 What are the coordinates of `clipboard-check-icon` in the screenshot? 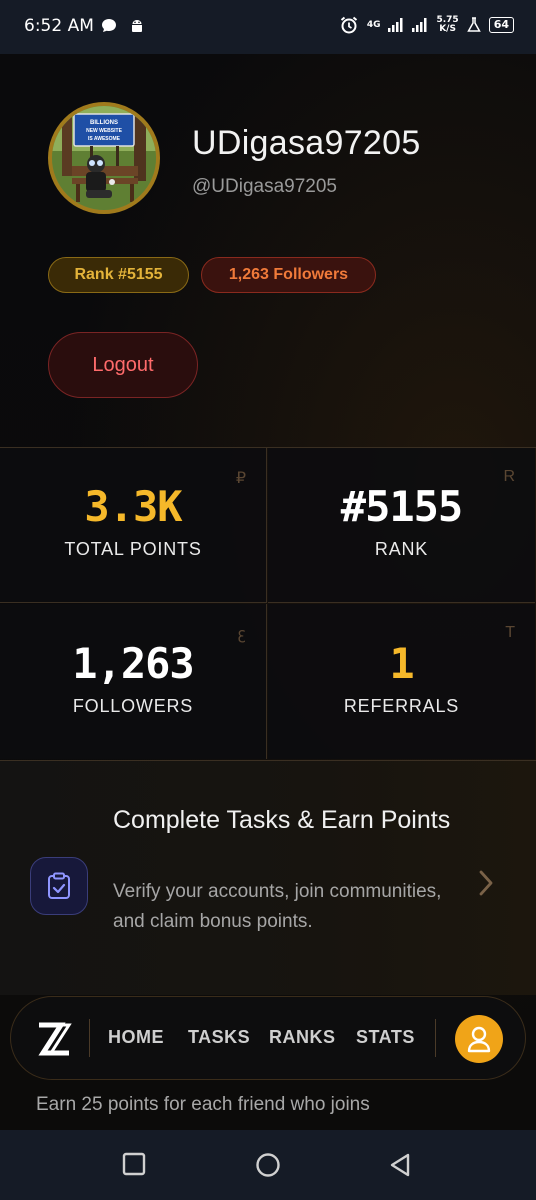 It's located at (59, 886).